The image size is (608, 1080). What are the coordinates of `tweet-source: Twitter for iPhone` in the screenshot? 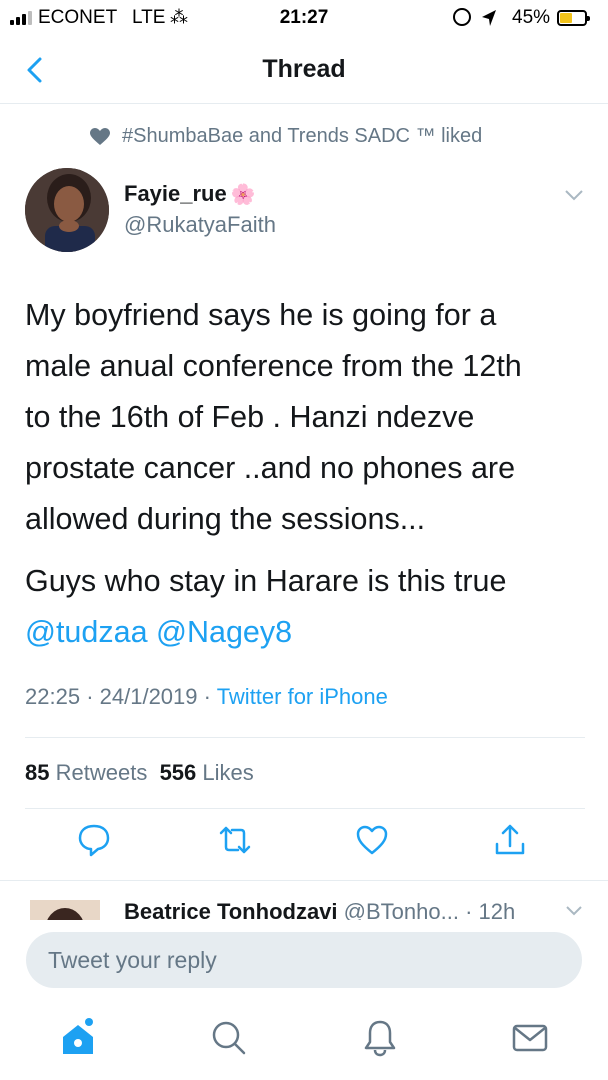 It's located at (302, 696).